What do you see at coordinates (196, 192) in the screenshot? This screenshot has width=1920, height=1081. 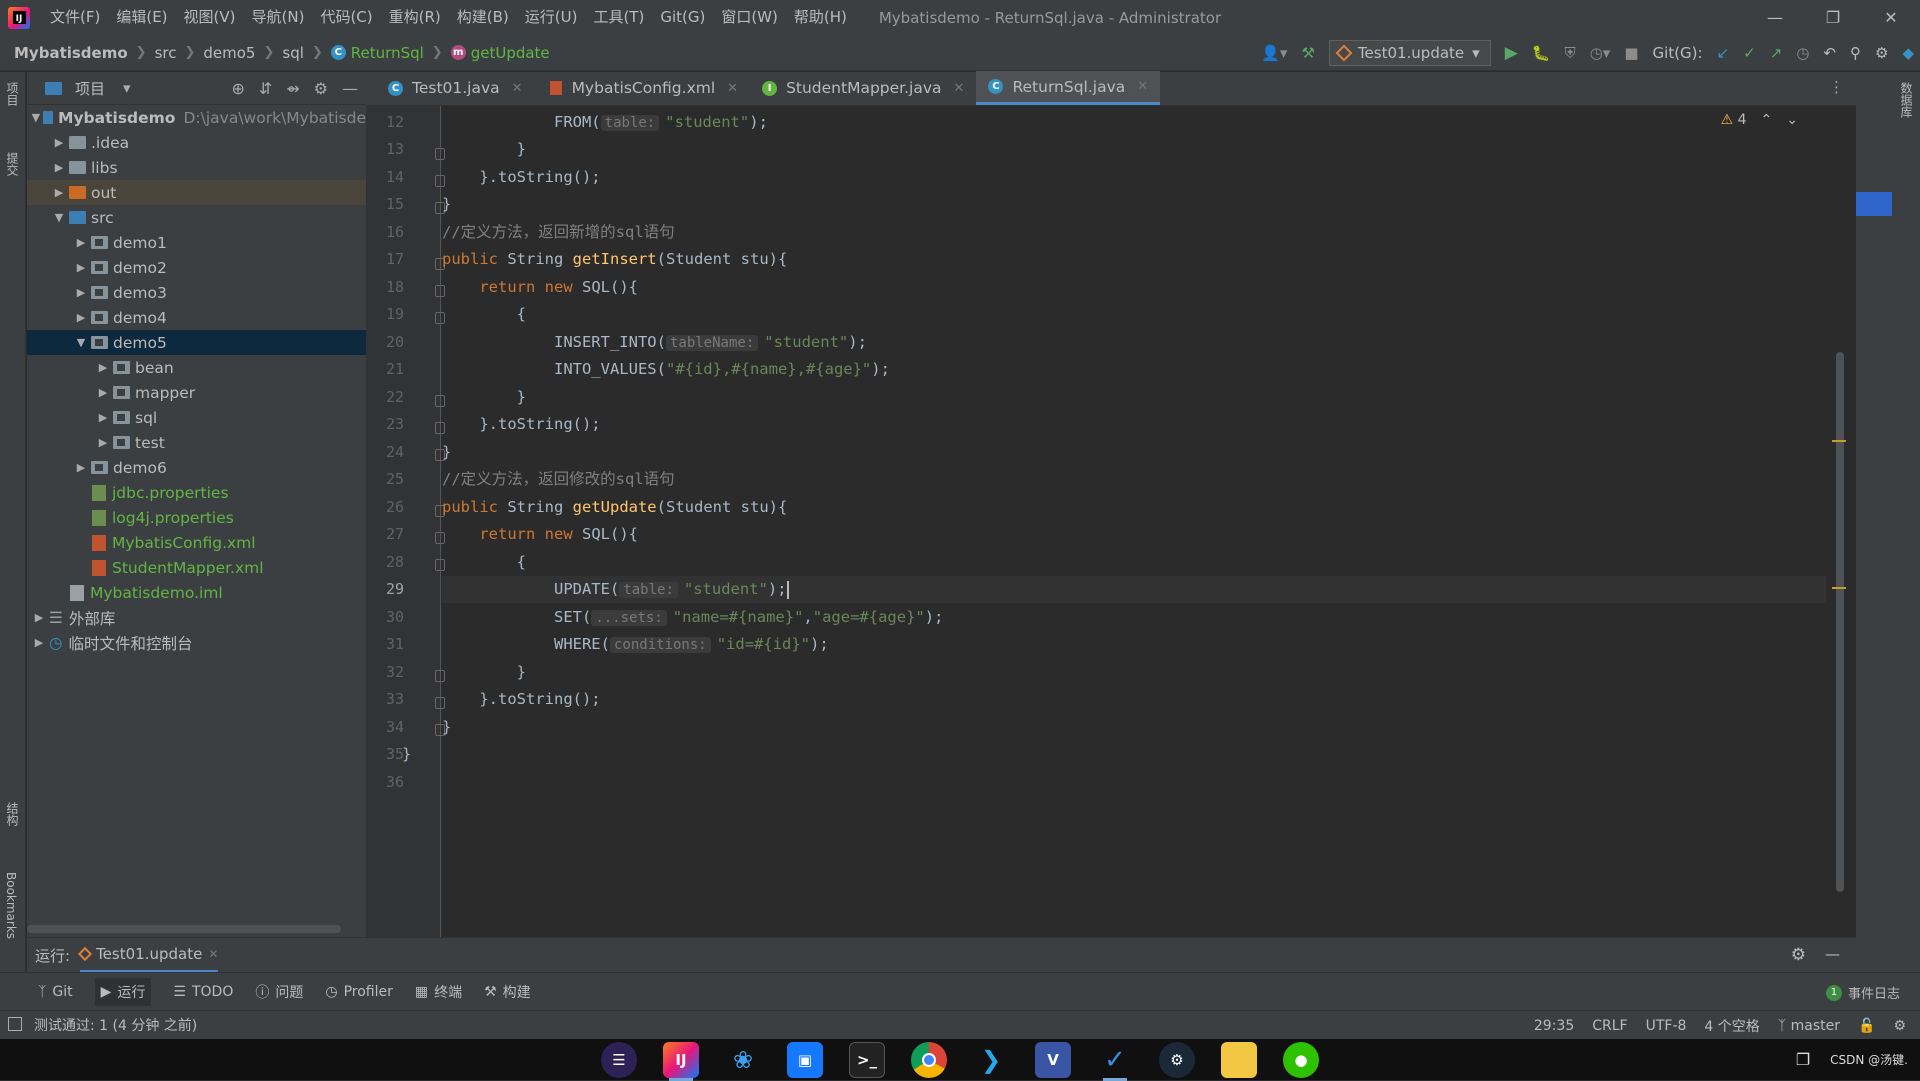 I see `tree-item-out: ▶ out` at bounding box center [196, 192].